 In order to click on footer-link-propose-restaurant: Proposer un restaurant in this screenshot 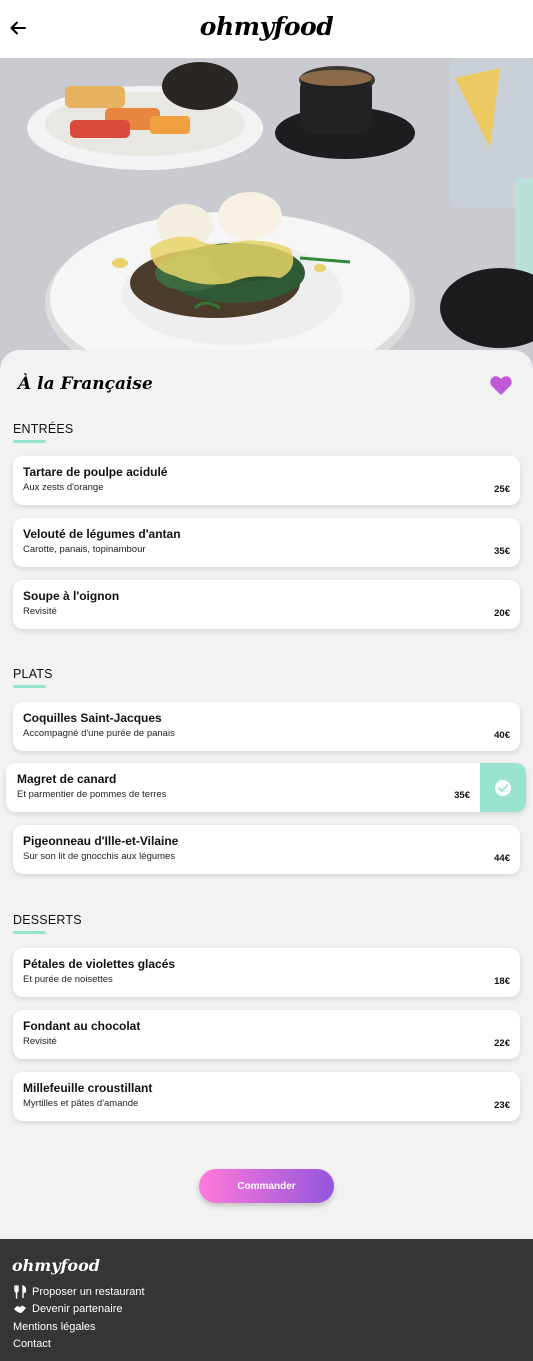, I will do `click(79, 1292)`.